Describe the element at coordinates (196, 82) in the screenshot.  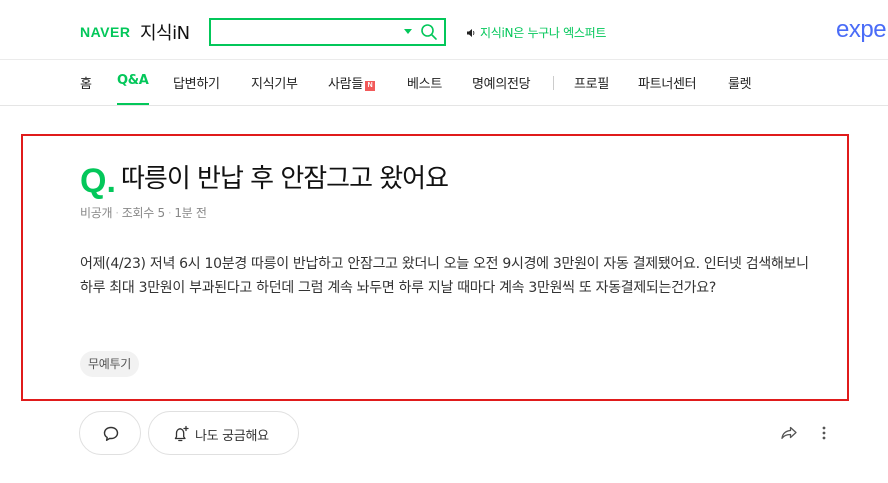
I see `nav-item-answer: 답변하기` at that location.